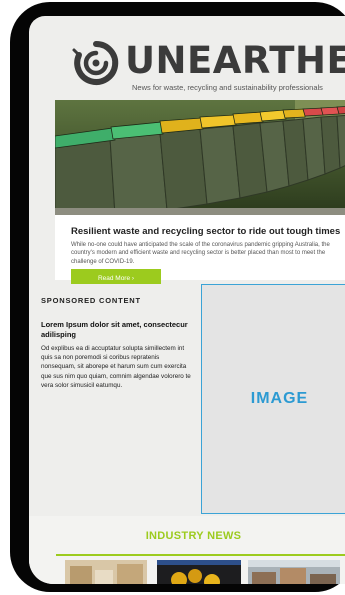 The width and height of the screenshot is (345, 595). I want to click on image-placeholder-label: IMAGE, so click(279, 398).